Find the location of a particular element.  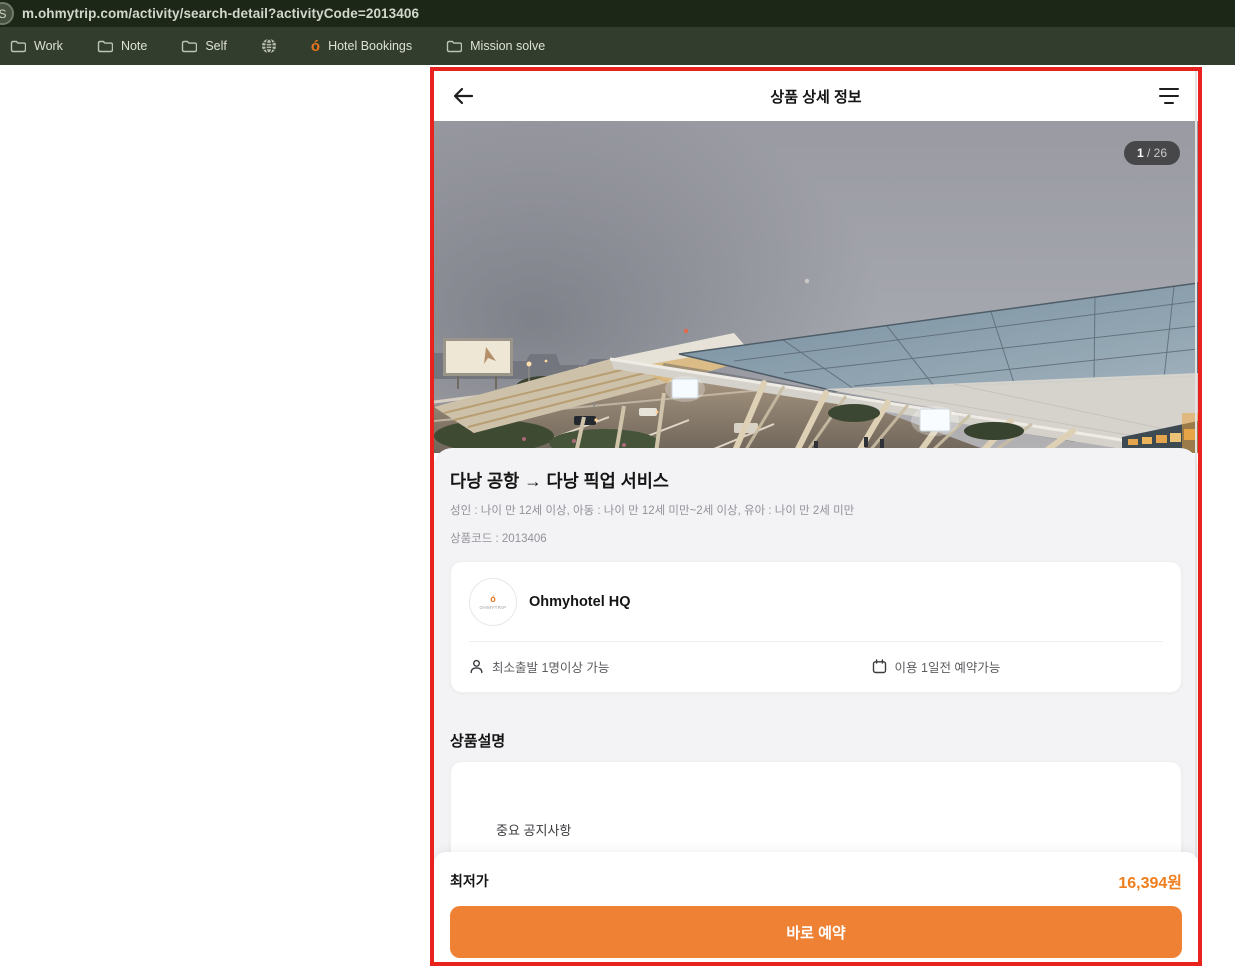

person-icon is located at coordinates (476, 666).